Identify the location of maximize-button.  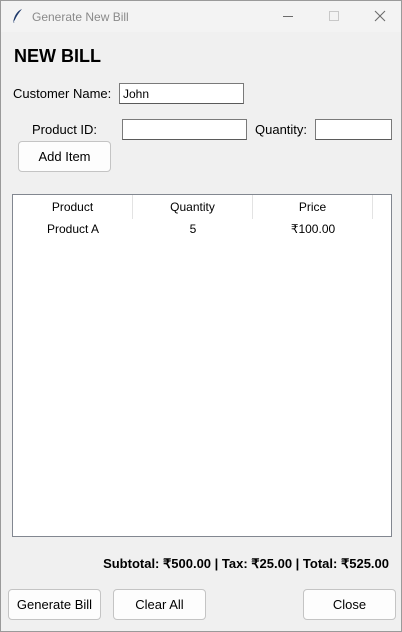
(334, 16).